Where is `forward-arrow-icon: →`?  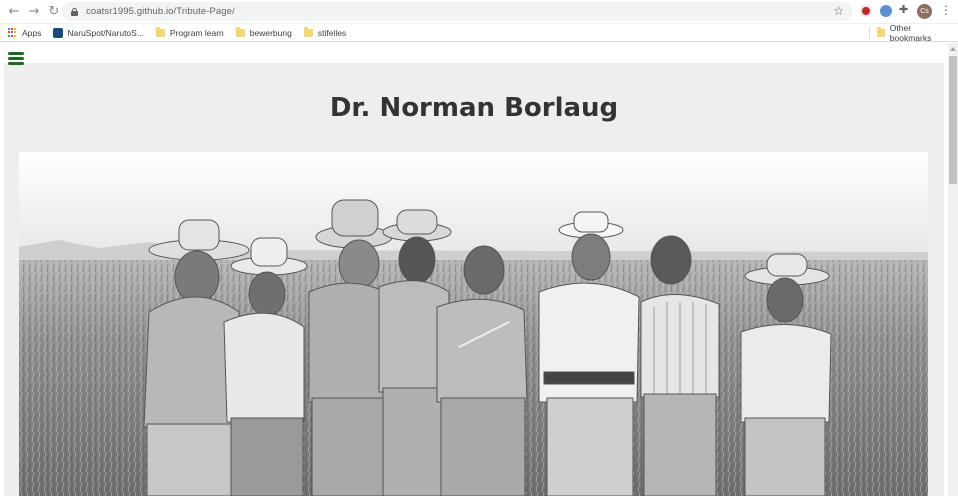
forward-arrow-icon: → is located at coordinates (34, 11).